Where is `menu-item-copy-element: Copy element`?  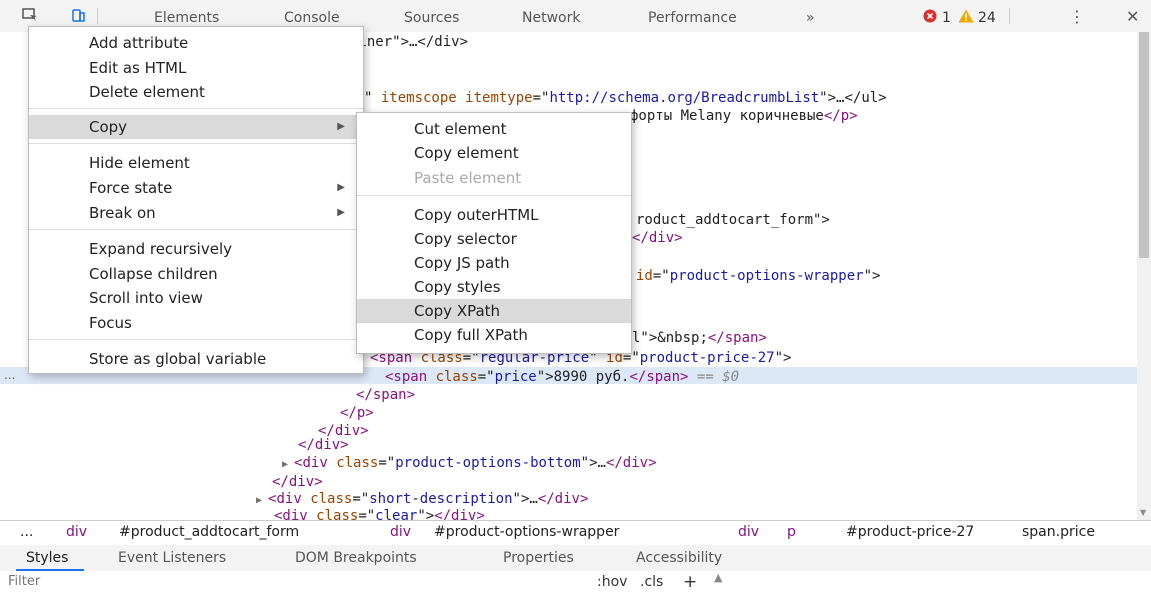
menu-item-copy-element: Copy element is located at coordinates (494, 153).